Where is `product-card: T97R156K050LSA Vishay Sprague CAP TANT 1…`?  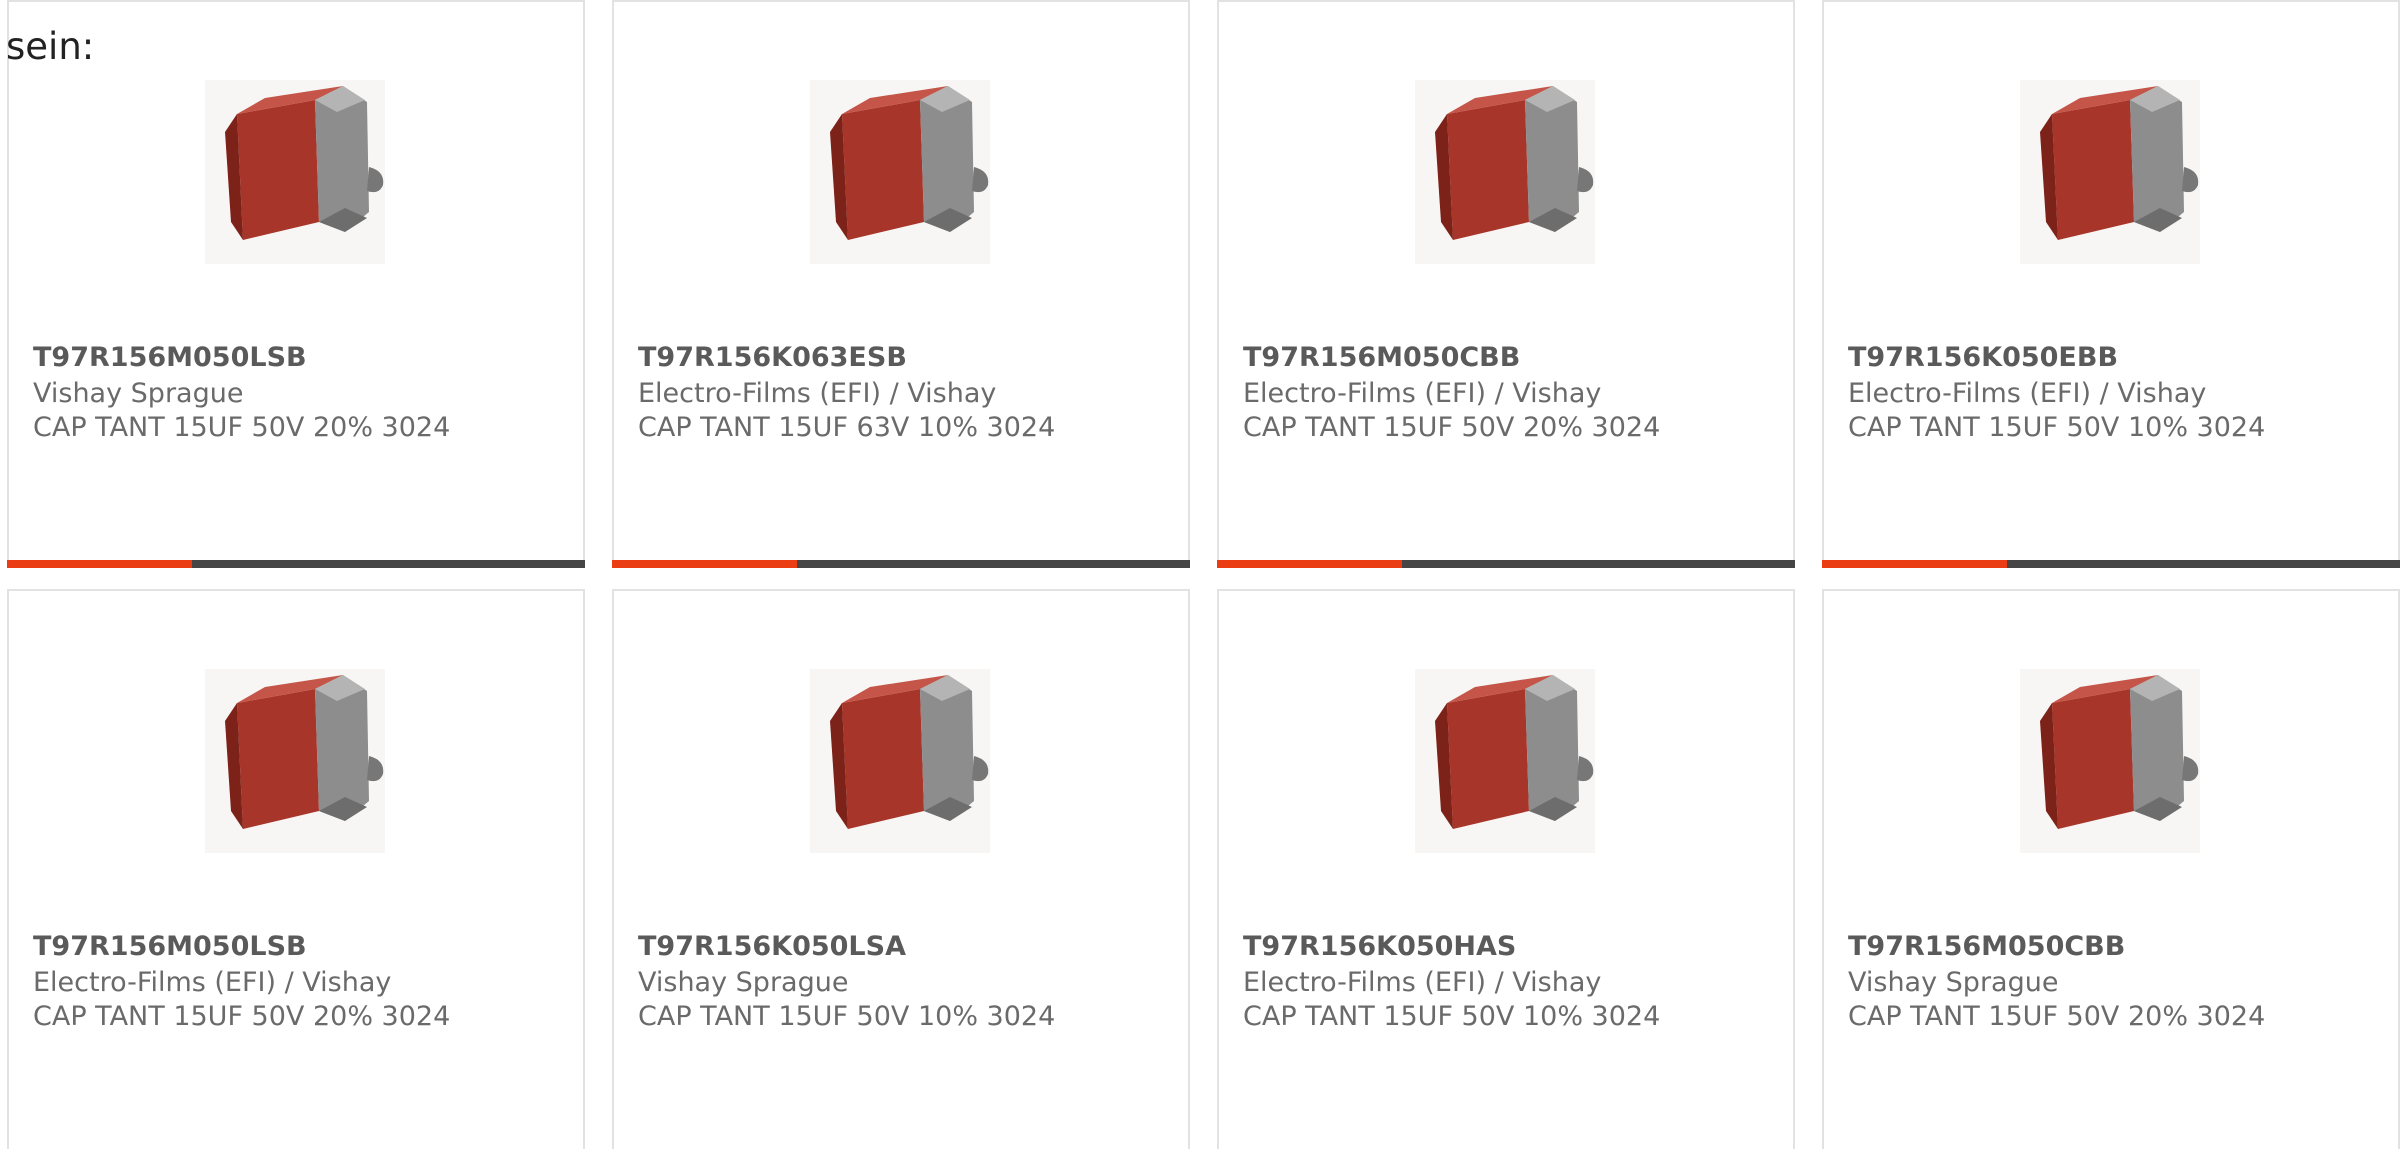
product-card: T97R156K050LSA Vishay Sprague CAP TANT 1… is located at coordinates (901, 869).